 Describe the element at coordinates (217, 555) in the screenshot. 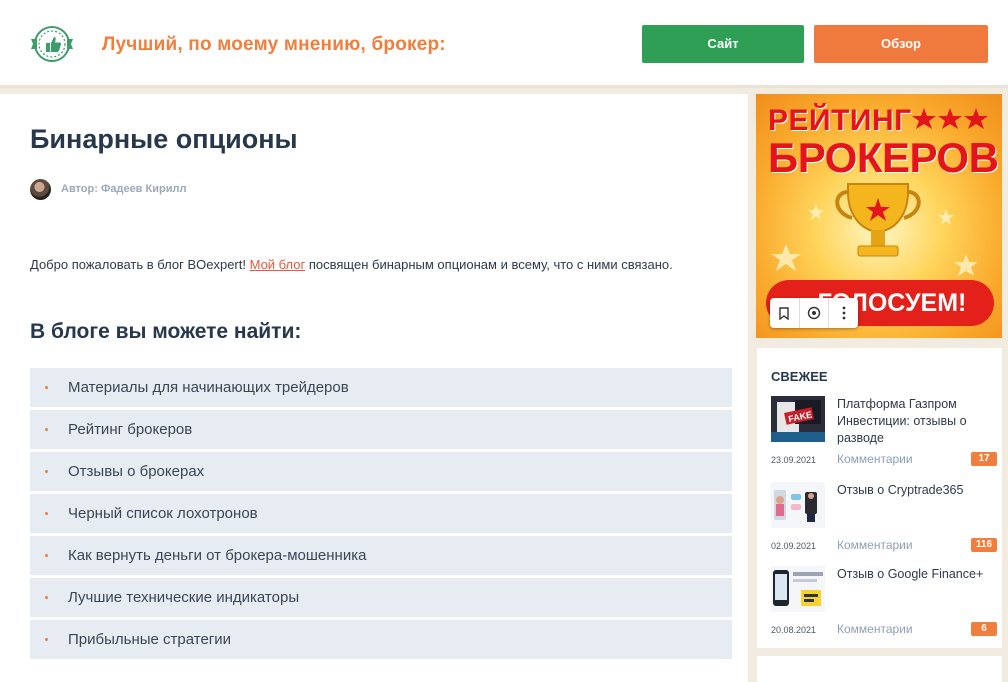

I see `list-item-label: Как вернуть деньги от брокера-мошенника` at that location.